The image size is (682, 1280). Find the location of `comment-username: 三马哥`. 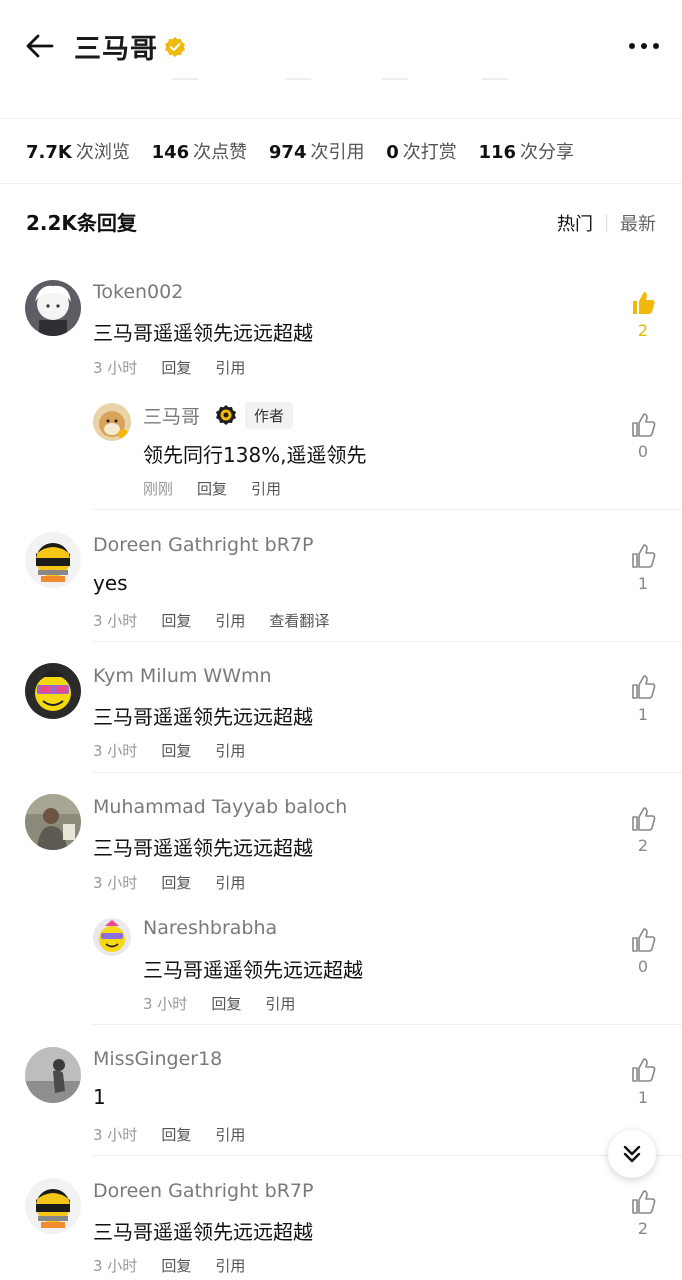

comment-username: 三马哥 is located at coordinates (171, 415).